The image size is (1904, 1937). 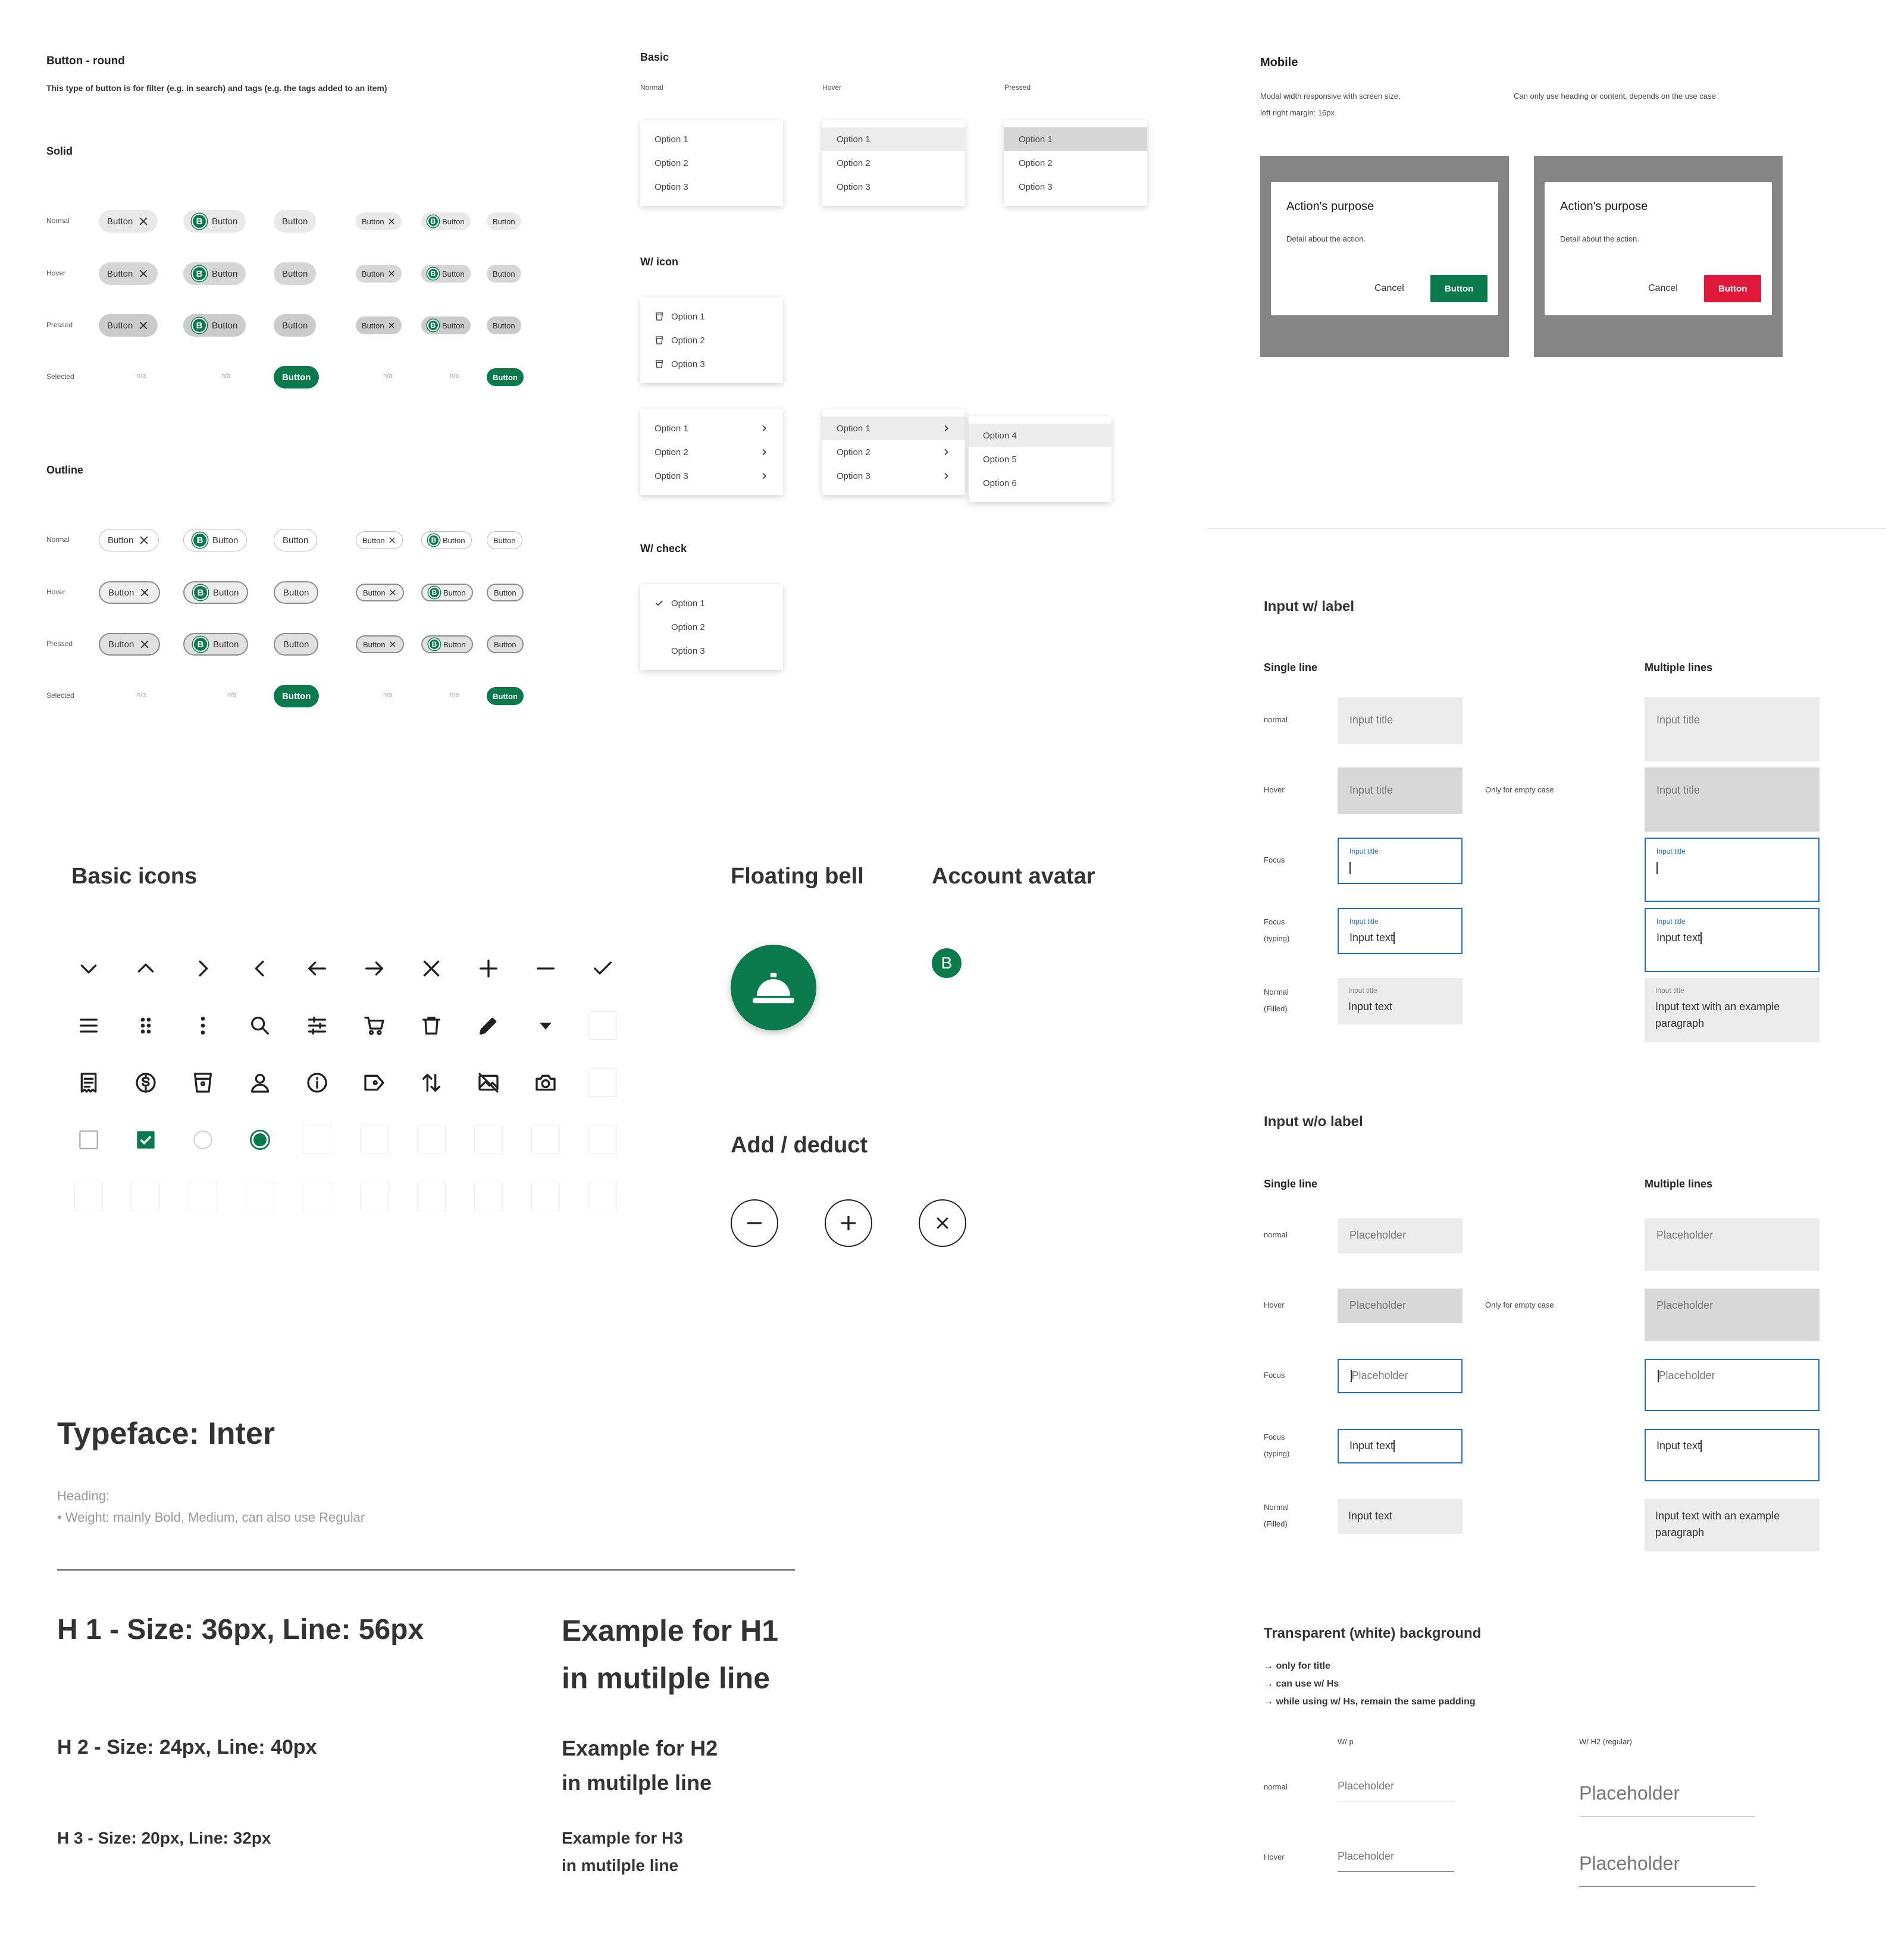 I want to click on transparent-input-p-hover: Placeholder, so click(x=1396, y=1859).